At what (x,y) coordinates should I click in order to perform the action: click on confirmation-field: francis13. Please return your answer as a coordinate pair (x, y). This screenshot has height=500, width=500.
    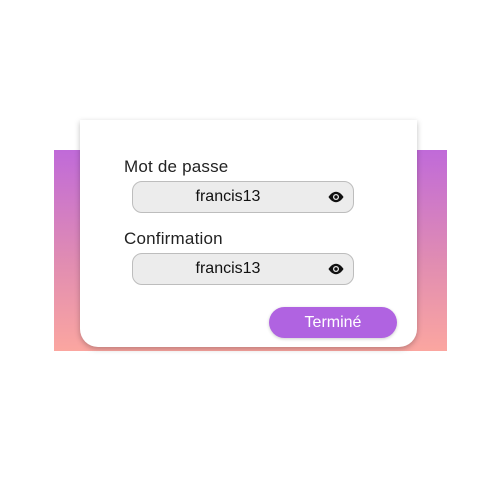
    Looking at the image, I should click on (243, 269).